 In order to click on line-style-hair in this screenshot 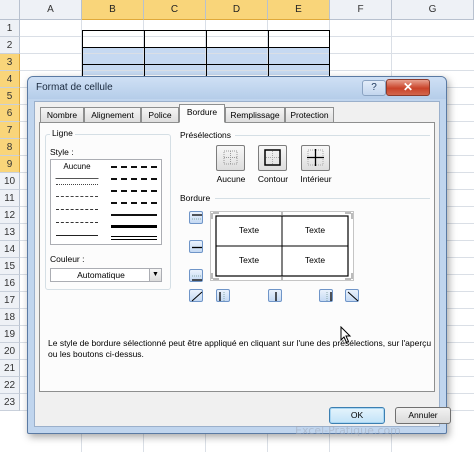, I will do `click(77, 184)`.